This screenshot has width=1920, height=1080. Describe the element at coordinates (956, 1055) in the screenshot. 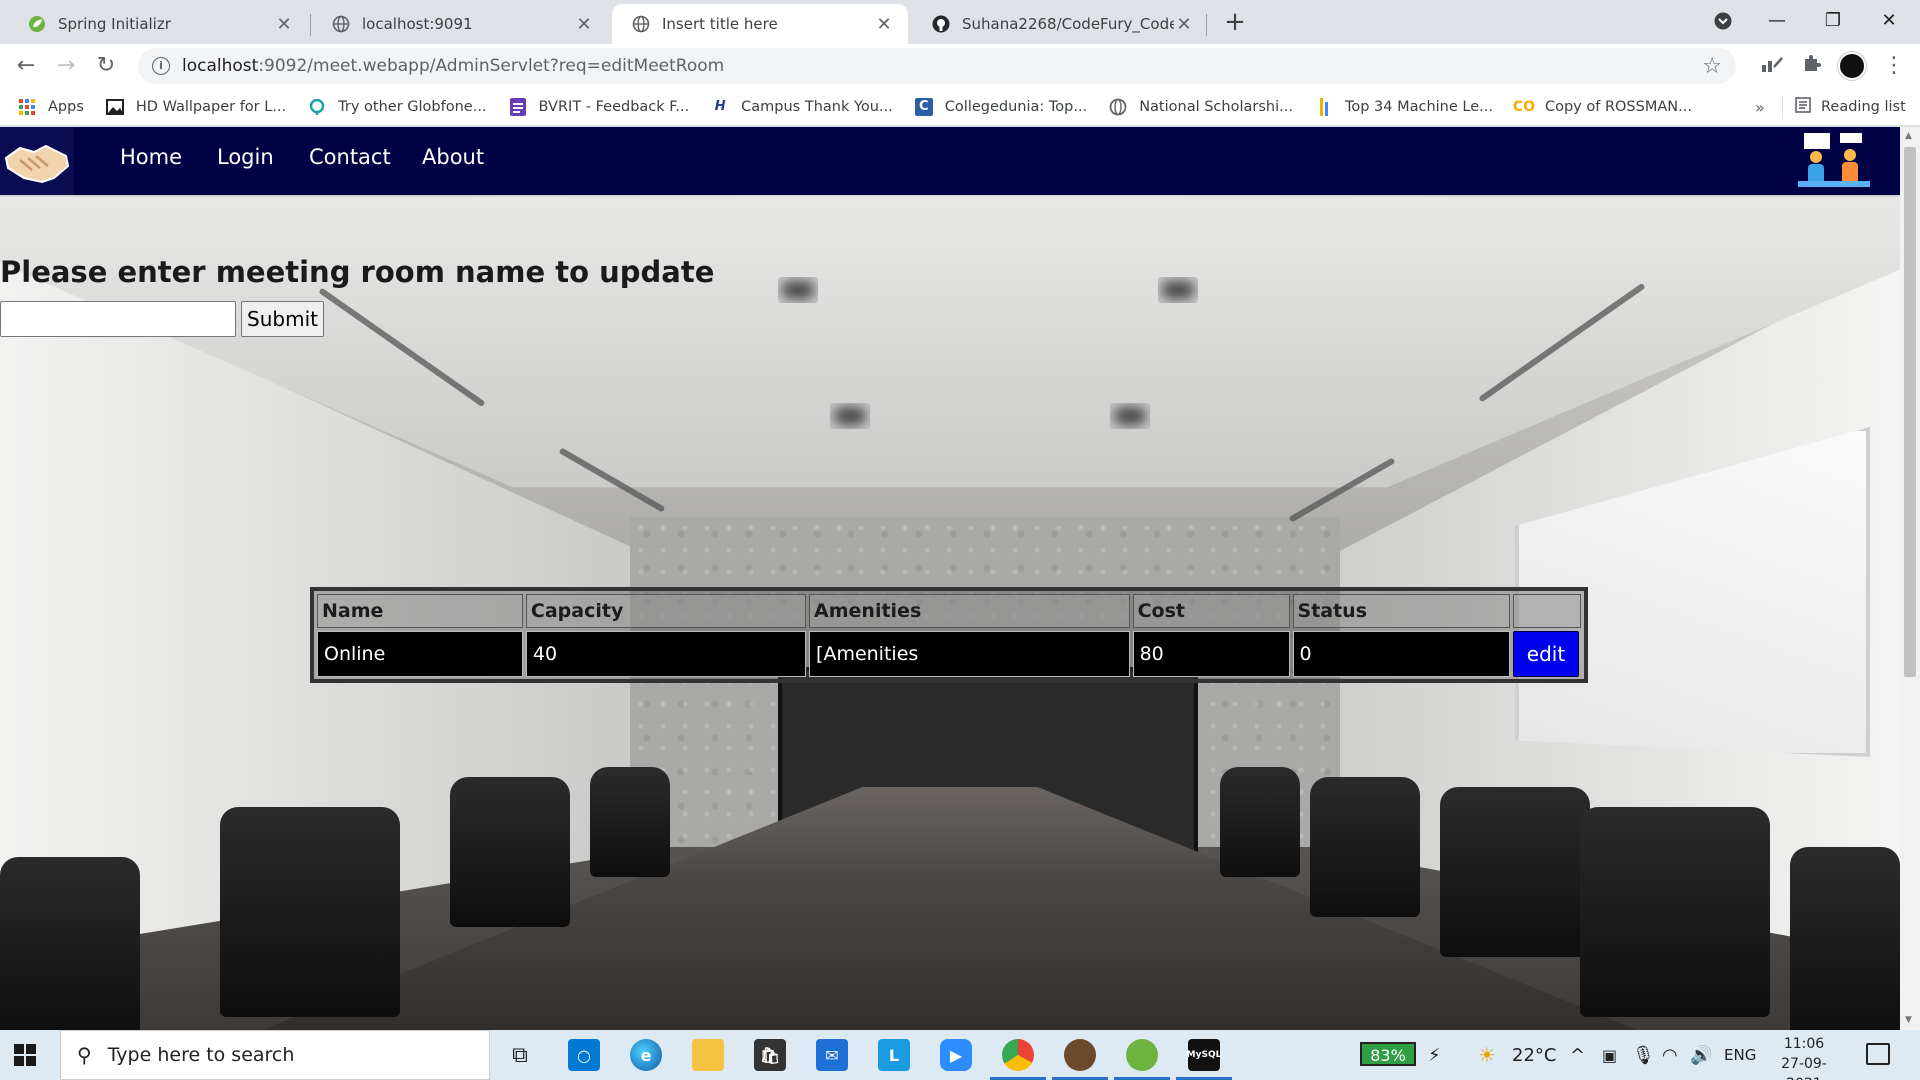

I see `zoom-icon: ▶` at that location.